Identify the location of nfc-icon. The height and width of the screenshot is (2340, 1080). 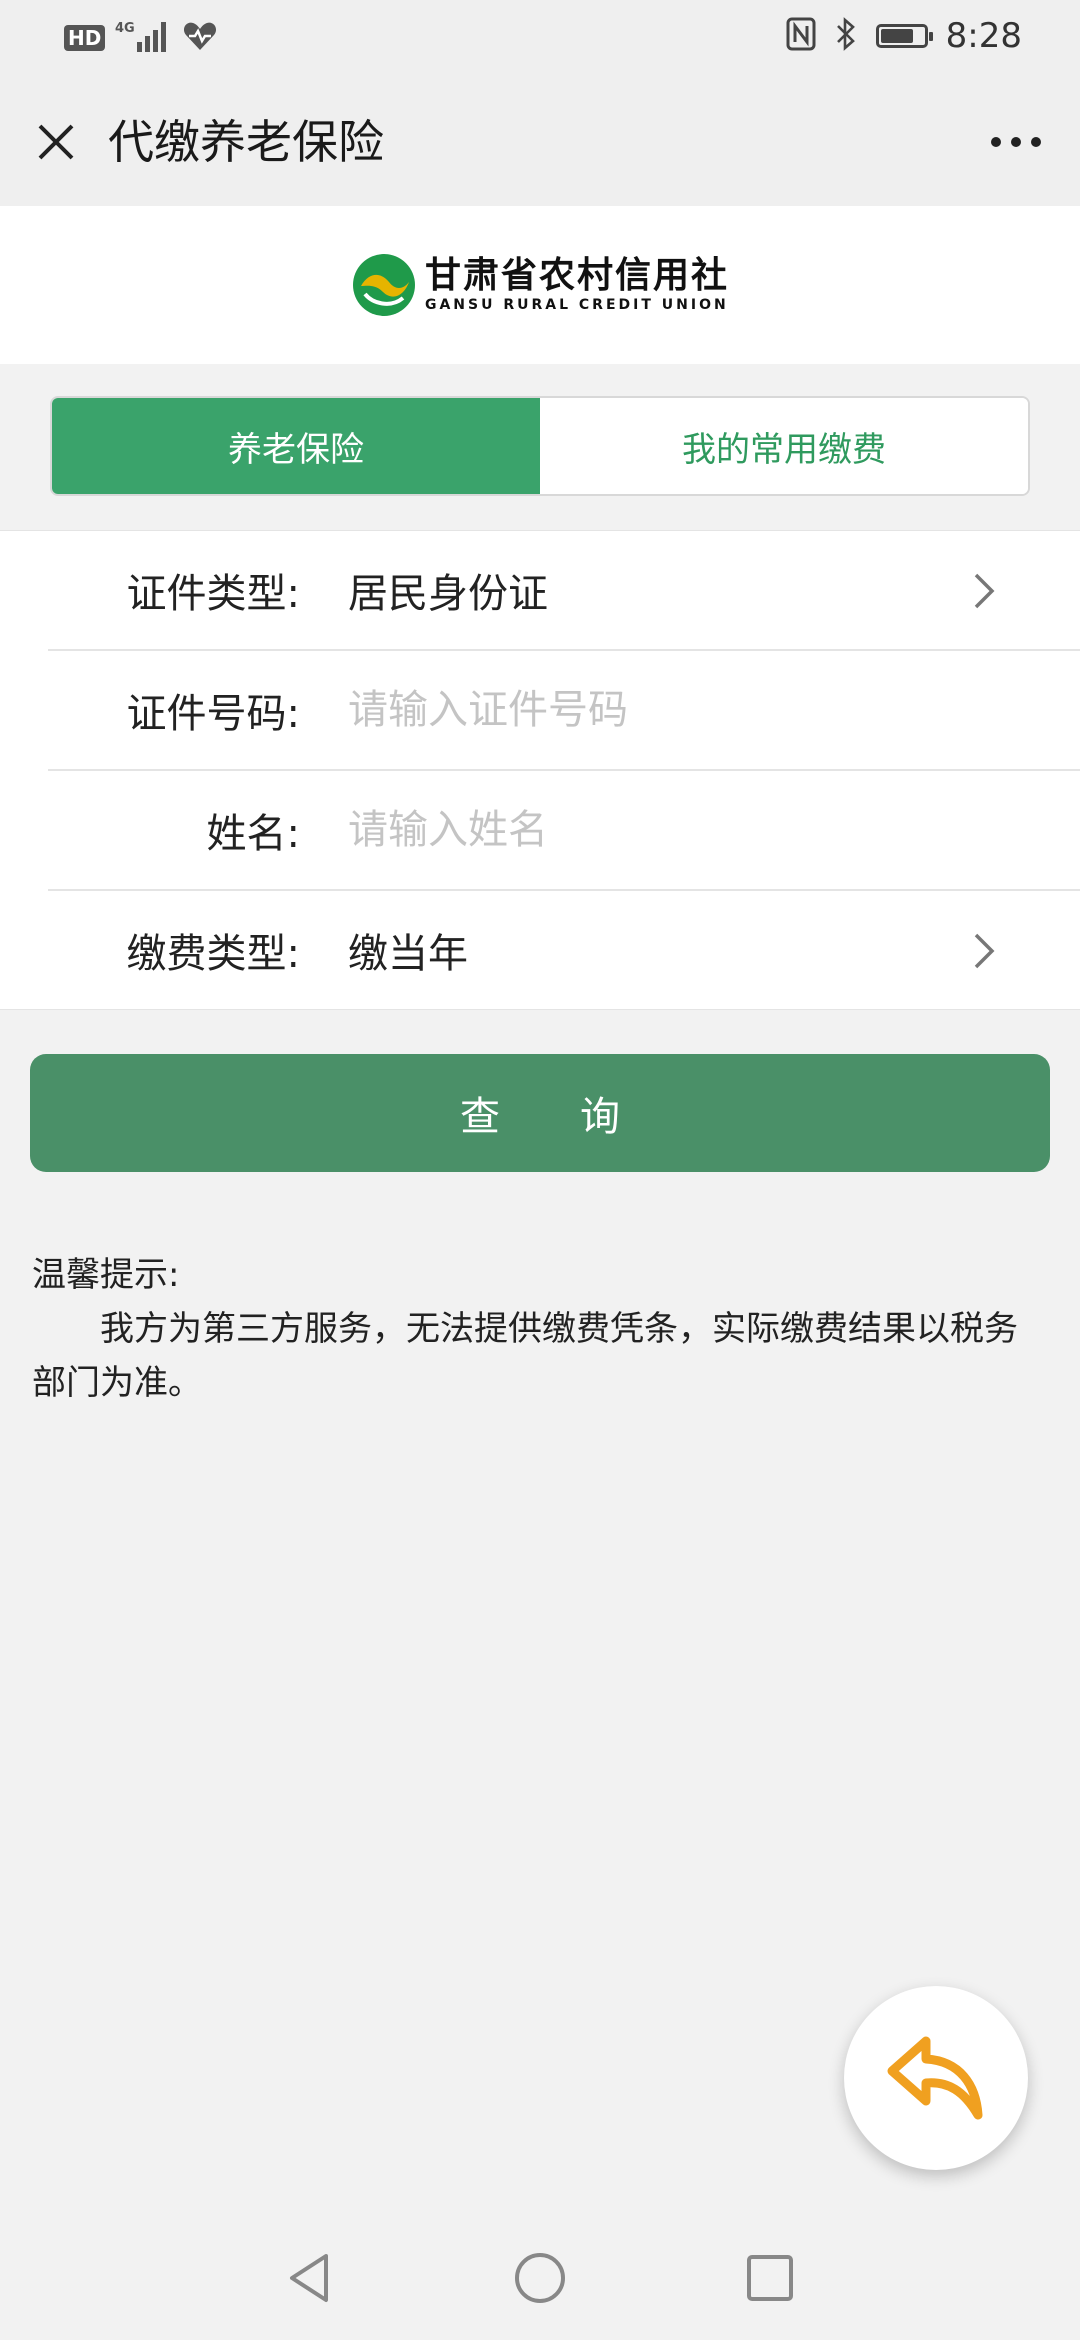
(801, 36).